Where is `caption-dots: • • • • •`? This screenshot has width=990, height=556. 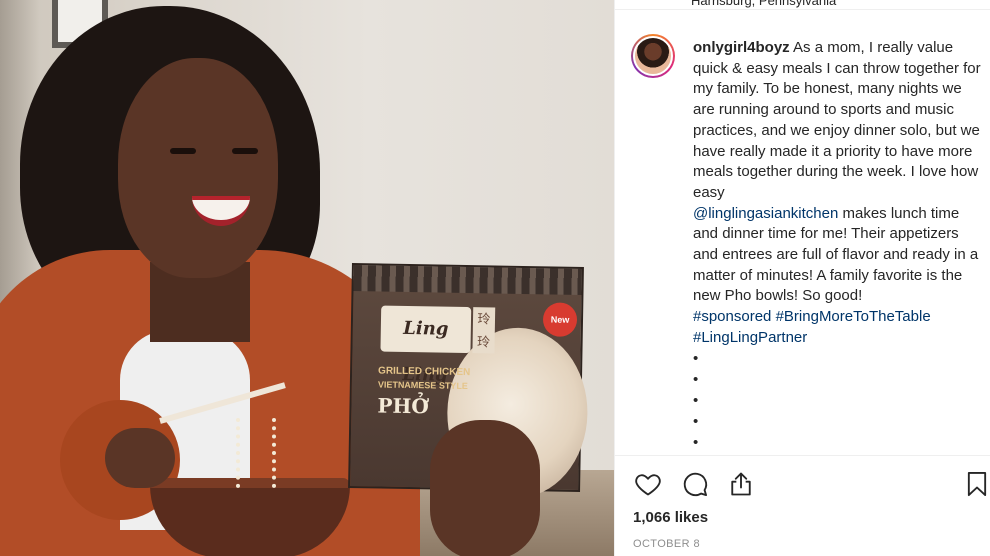 caption-dots: • • • • • is located at coordinates (695, 400).